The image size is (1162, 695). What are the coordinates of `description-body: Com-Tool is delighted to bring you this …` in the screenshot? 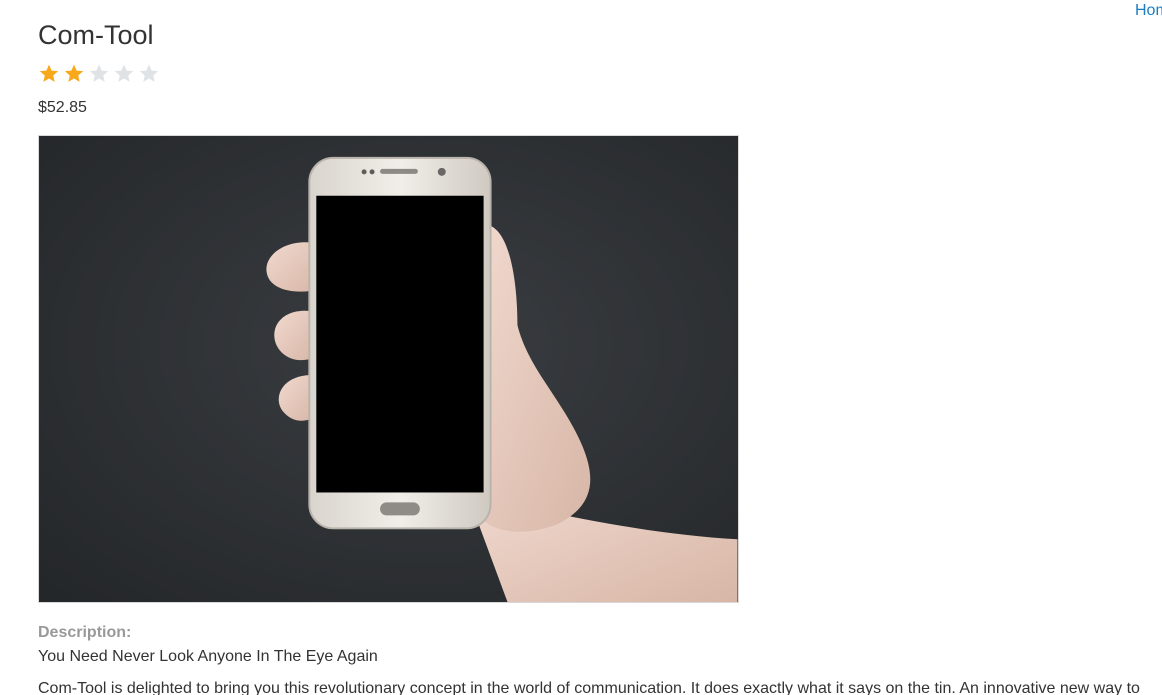 It's located at (589, 687).